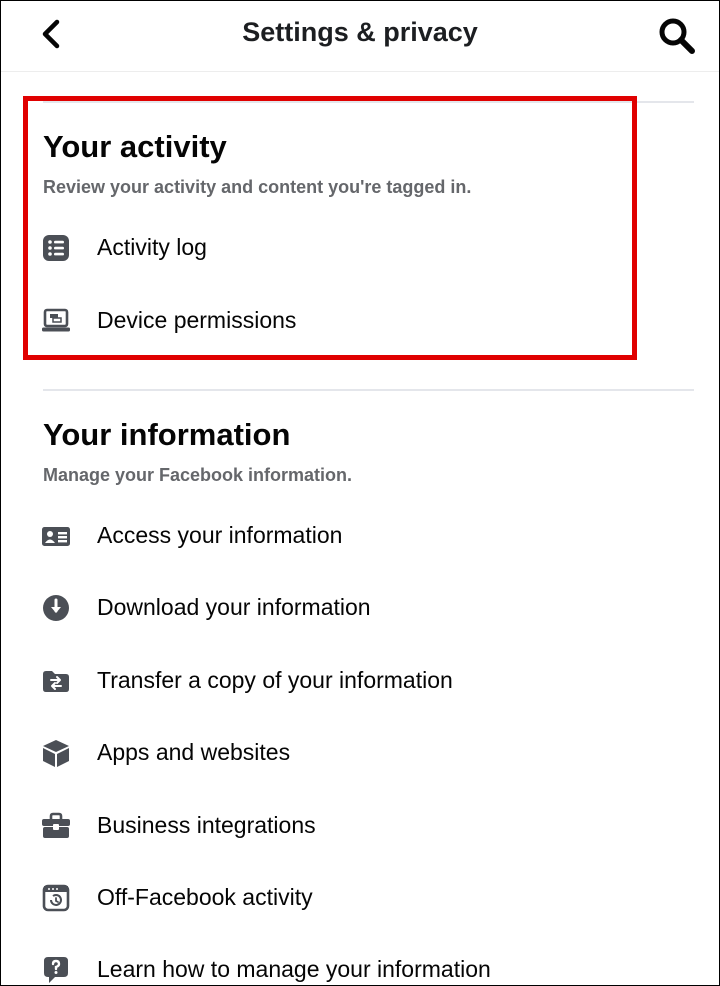 The width and height of the screenshot is (720, 986). Describe the element at coordinates (275, 680) in the screenshot. I see `menu-item-label: Transfer a copy of your information` at that location.